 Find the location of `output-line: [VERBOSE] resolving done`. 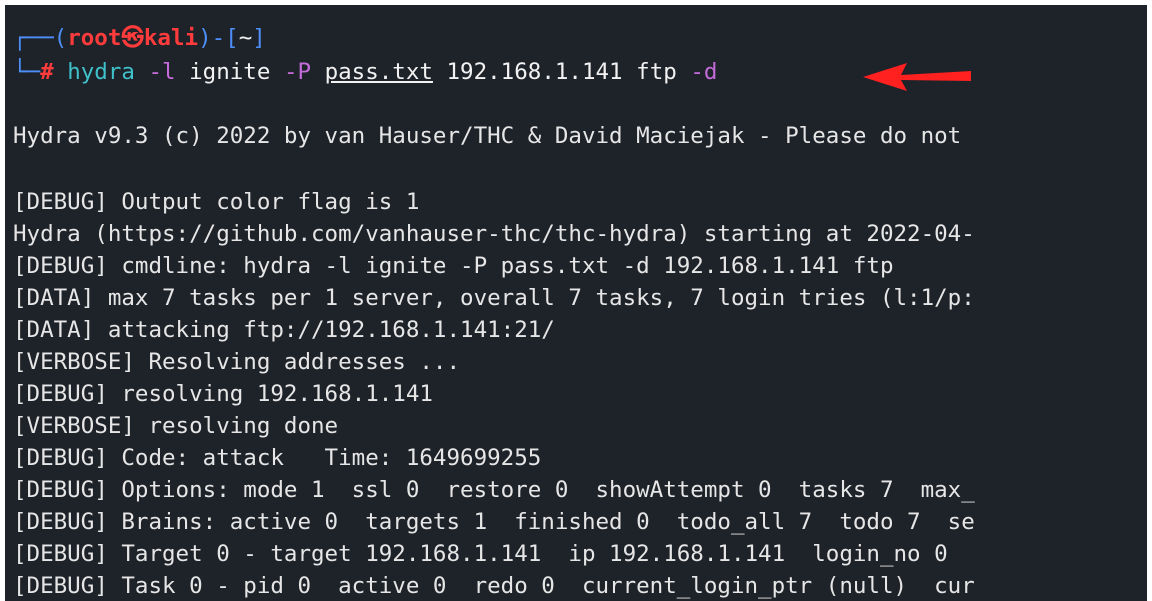

output-line: [VERBOSE] resolving done is located at coordinates (176, 426).